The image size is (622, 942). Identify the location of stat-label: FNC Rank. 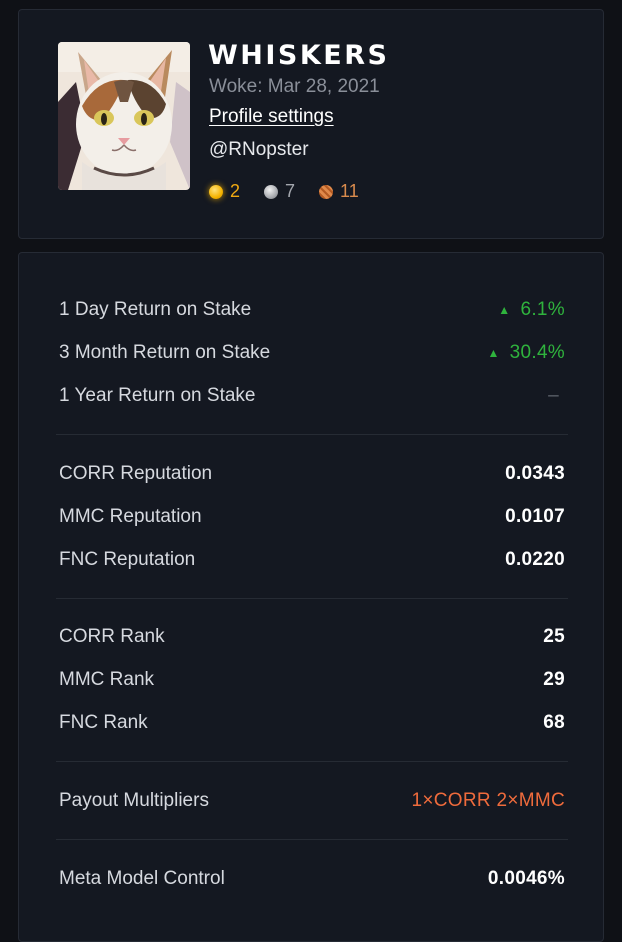
(103, 722).